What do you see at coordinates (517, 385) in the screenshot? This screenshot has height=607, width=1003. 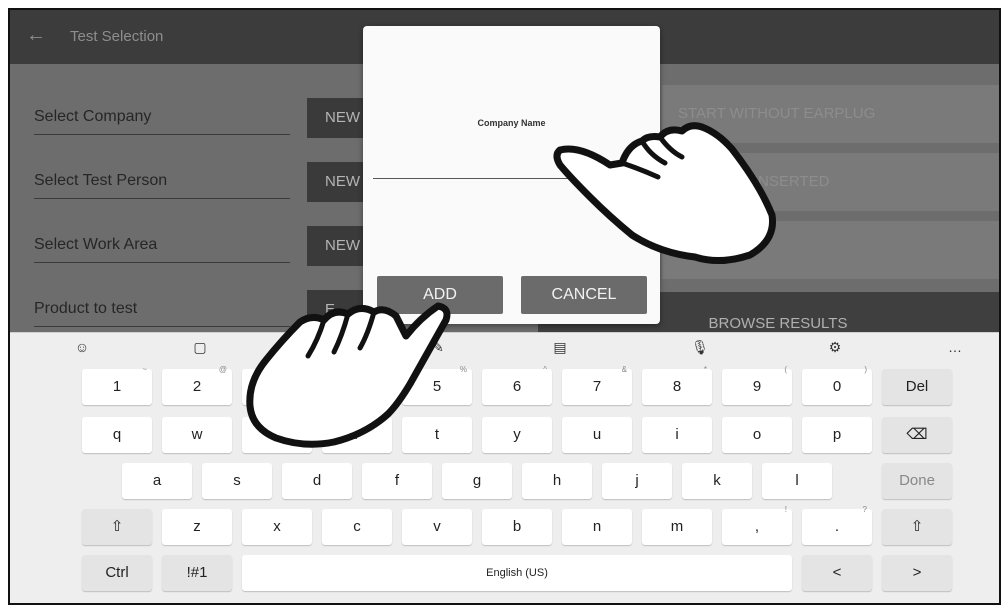 I see `key-6: 6 ^` at bounding box center [517, 385].